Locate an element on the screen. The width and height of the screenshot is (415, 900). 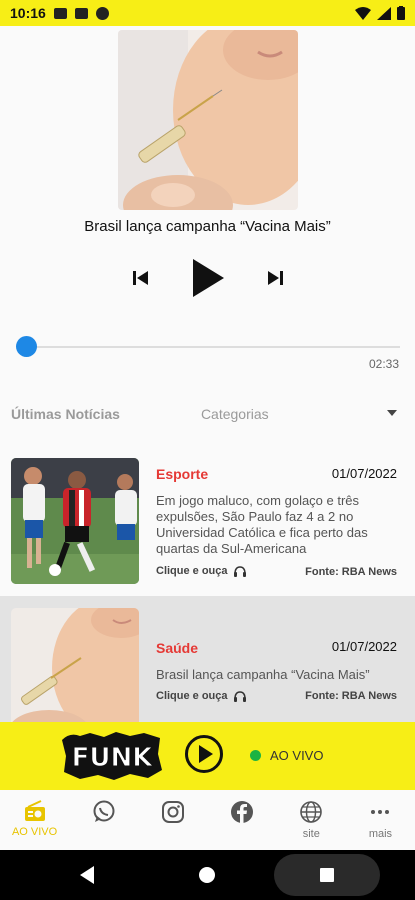
track-cover-image is located at coordinates (208, 120).